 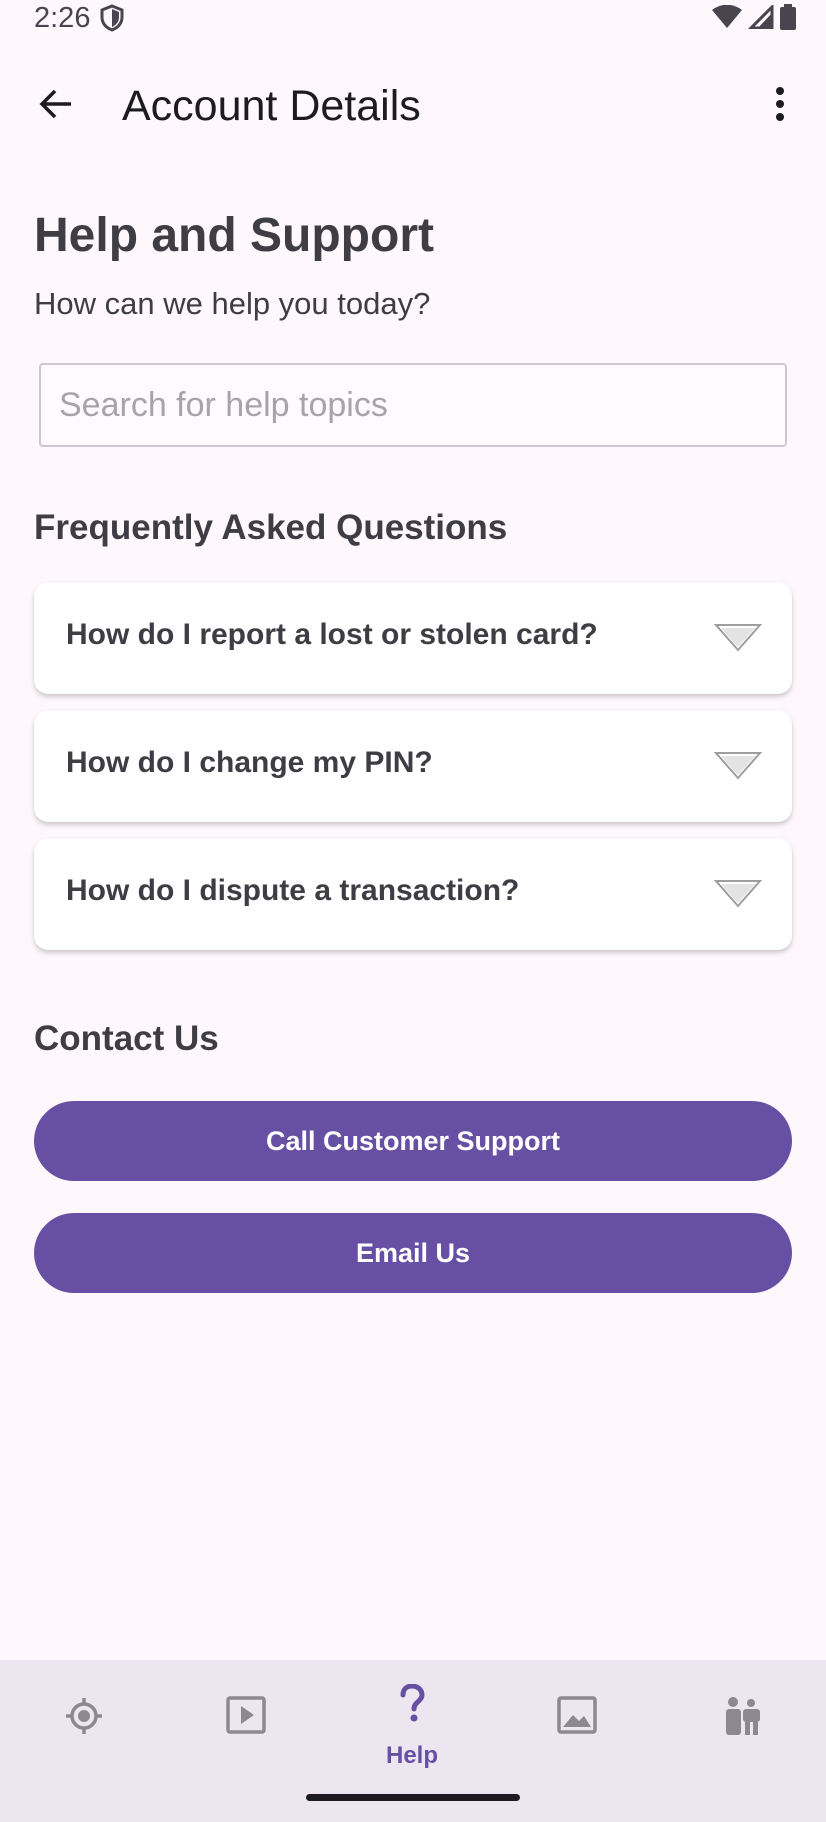 I want to click on faq-item-lost-card: How do I report a lost or stolen card?, so click(x=413, y=638).